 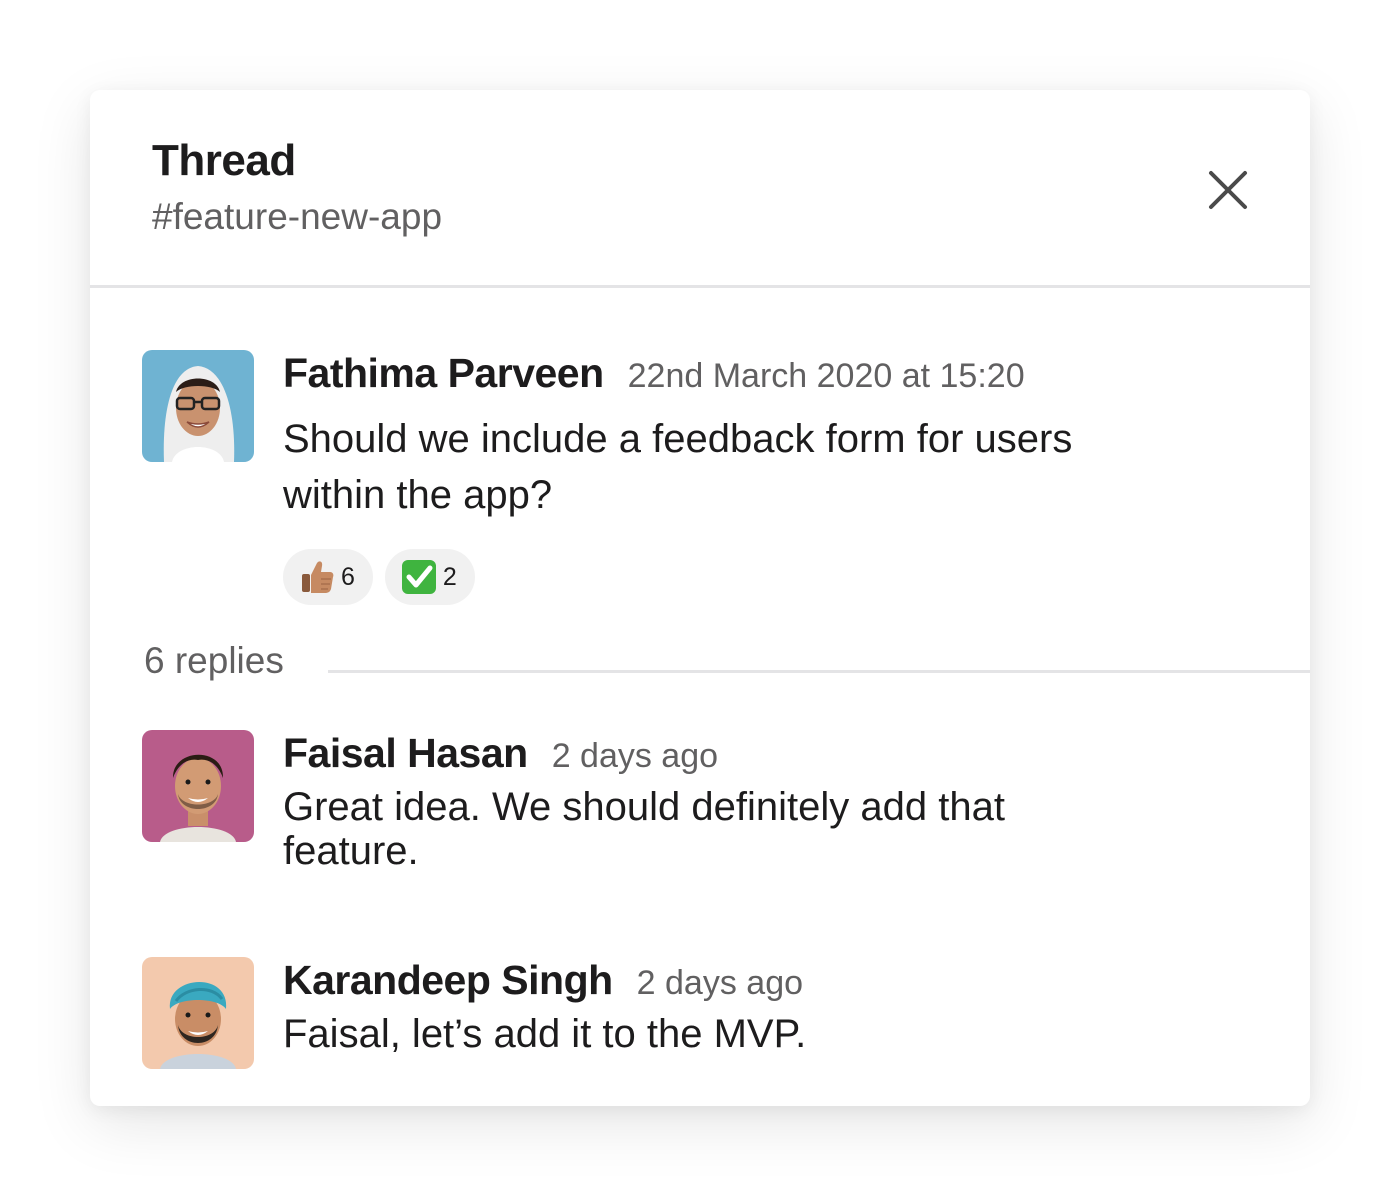 What do you see at coordinates (351, 851) in the screenshot?
I see `message-text-line: feature.` at bounding box center [351, 851].